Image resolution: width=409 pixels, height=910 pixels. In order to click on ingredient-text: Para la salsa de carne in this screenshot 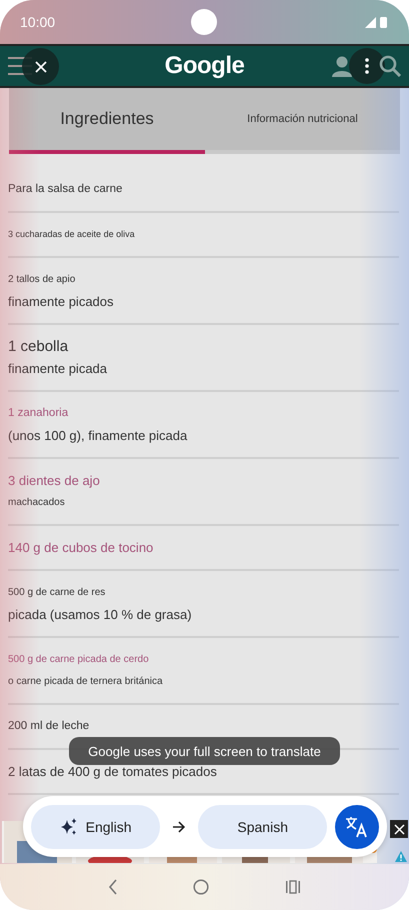, I will do `click(66, 189)`.